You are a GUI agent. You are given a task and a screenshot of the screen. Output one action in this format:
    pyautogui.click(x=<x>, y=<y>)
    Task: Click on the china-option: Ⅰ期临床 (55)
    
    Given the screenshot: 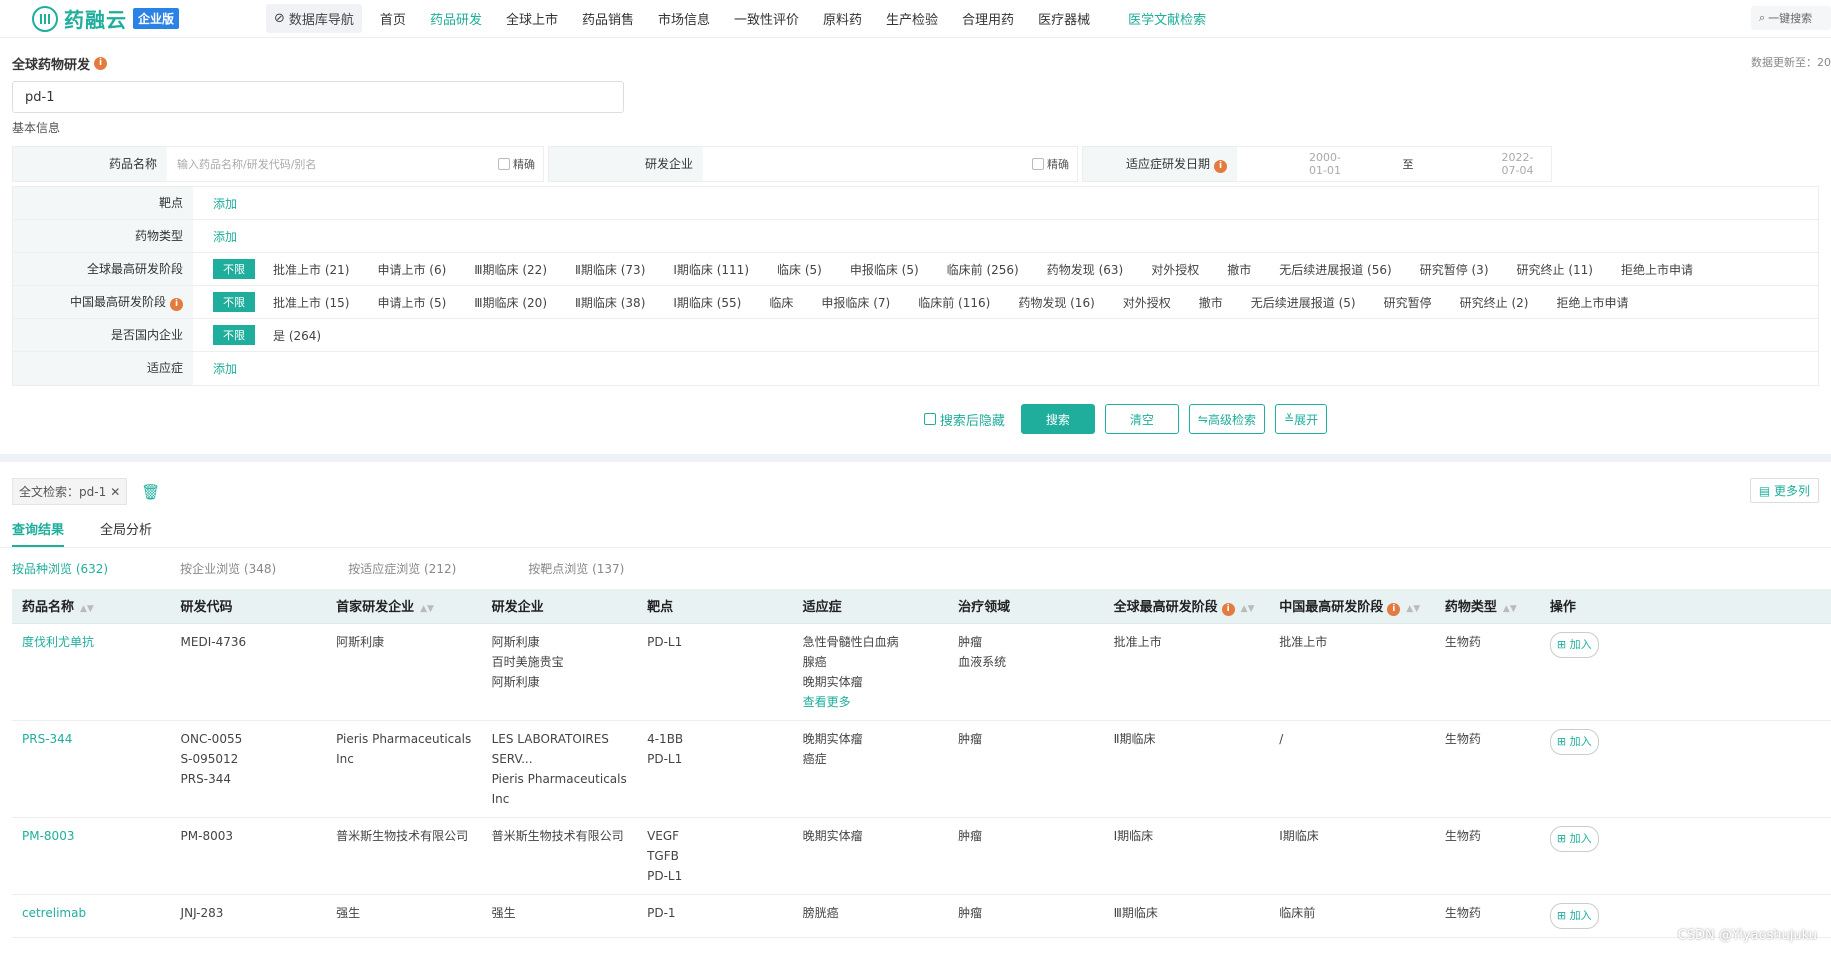 What is the action you would take?
    pyautogui.click(x=707, y=302)
    